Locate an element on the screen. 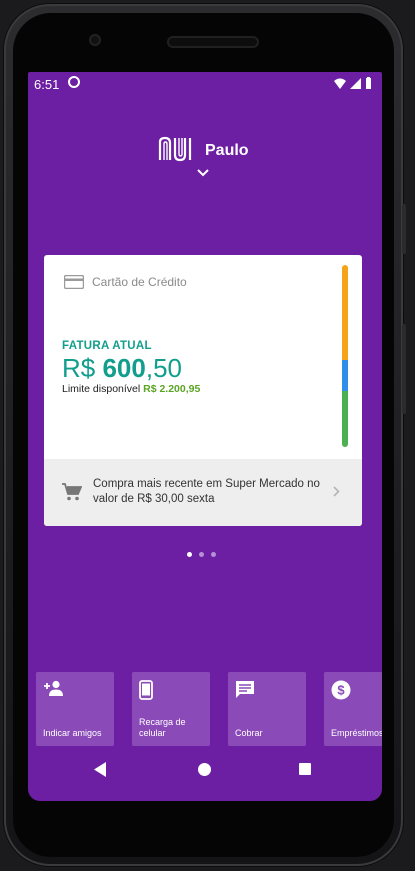 Image resolution: width=415 pixels, height=871 pixels. recent-apps-icon is located at coordinates (305, 769).